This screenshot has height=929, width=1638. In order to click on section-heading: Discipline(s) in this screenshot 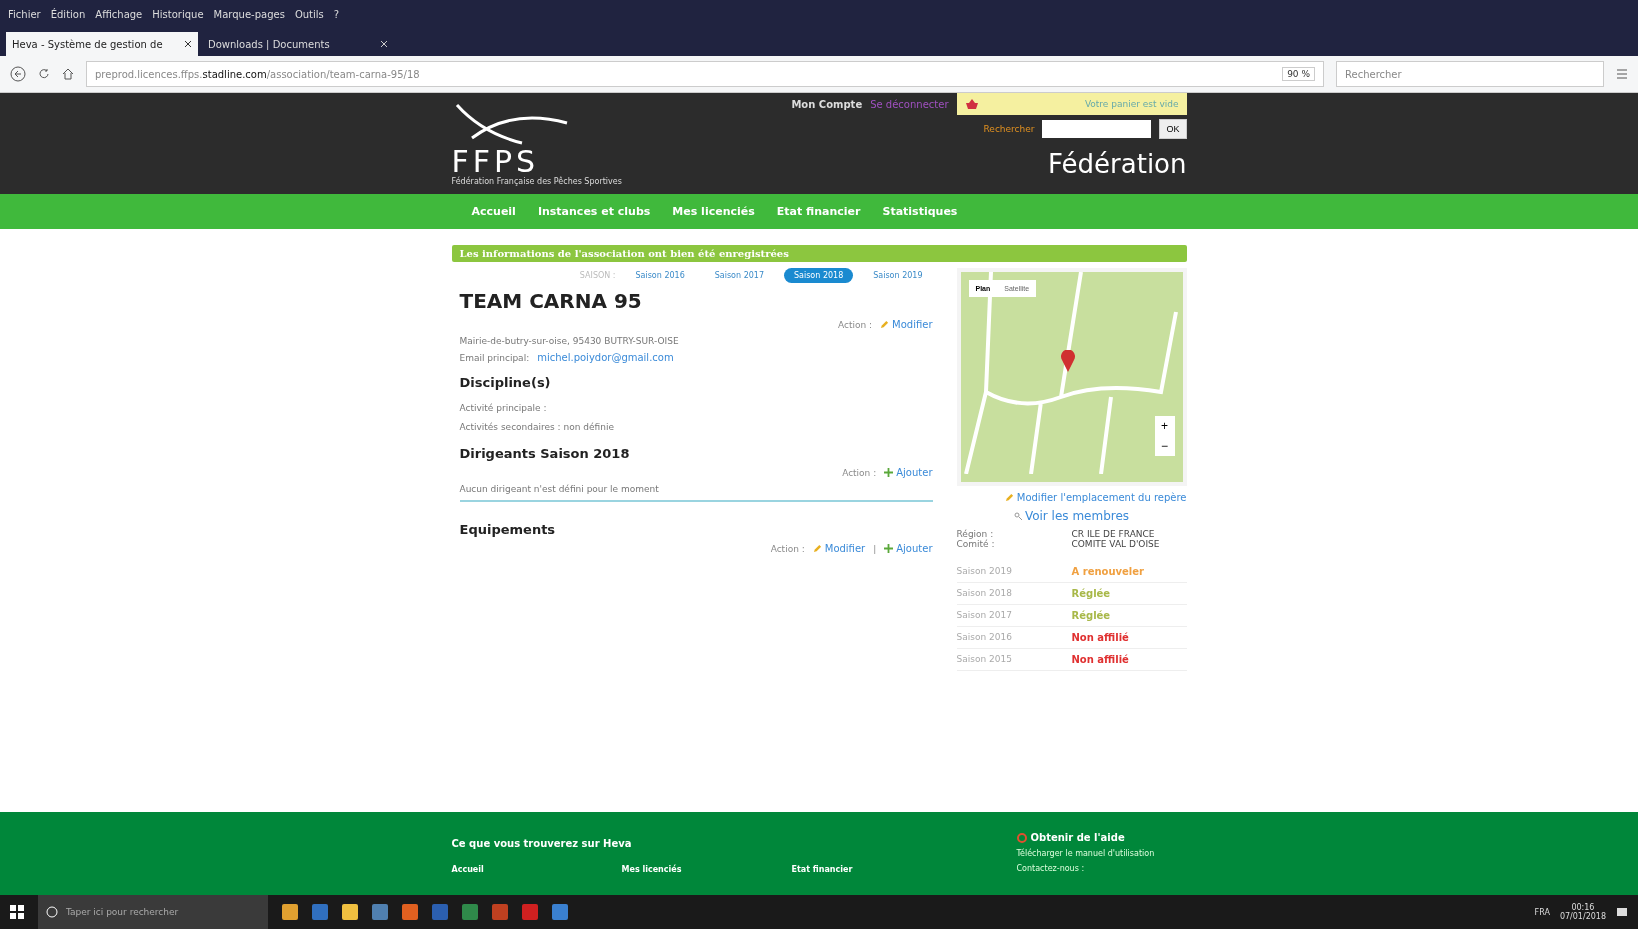, I will do `click(505, 382)`.